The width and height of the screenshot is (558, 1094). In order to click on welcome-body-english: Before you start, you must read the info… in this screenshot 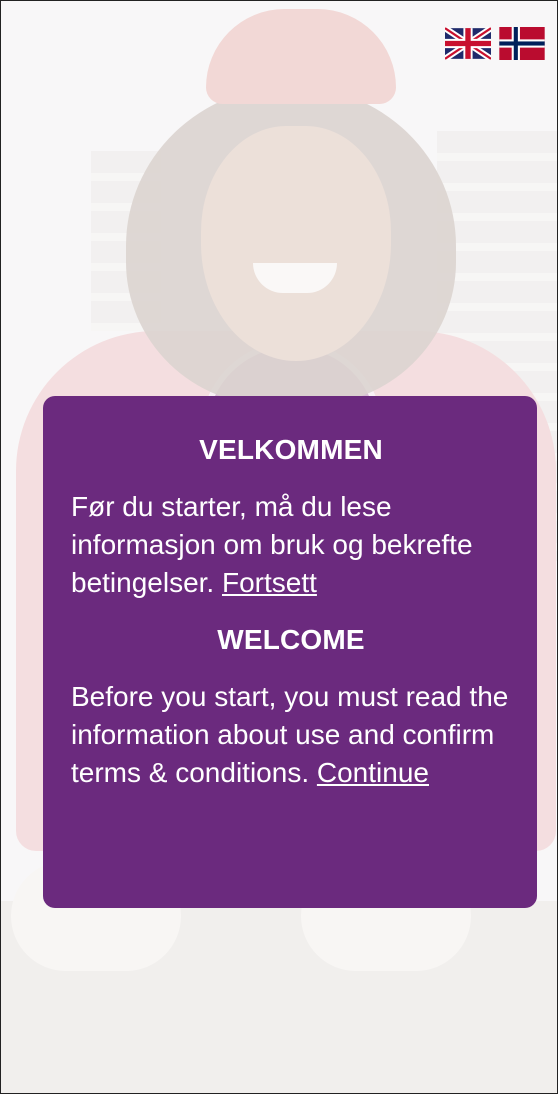, I will do `click(290, 734)`.